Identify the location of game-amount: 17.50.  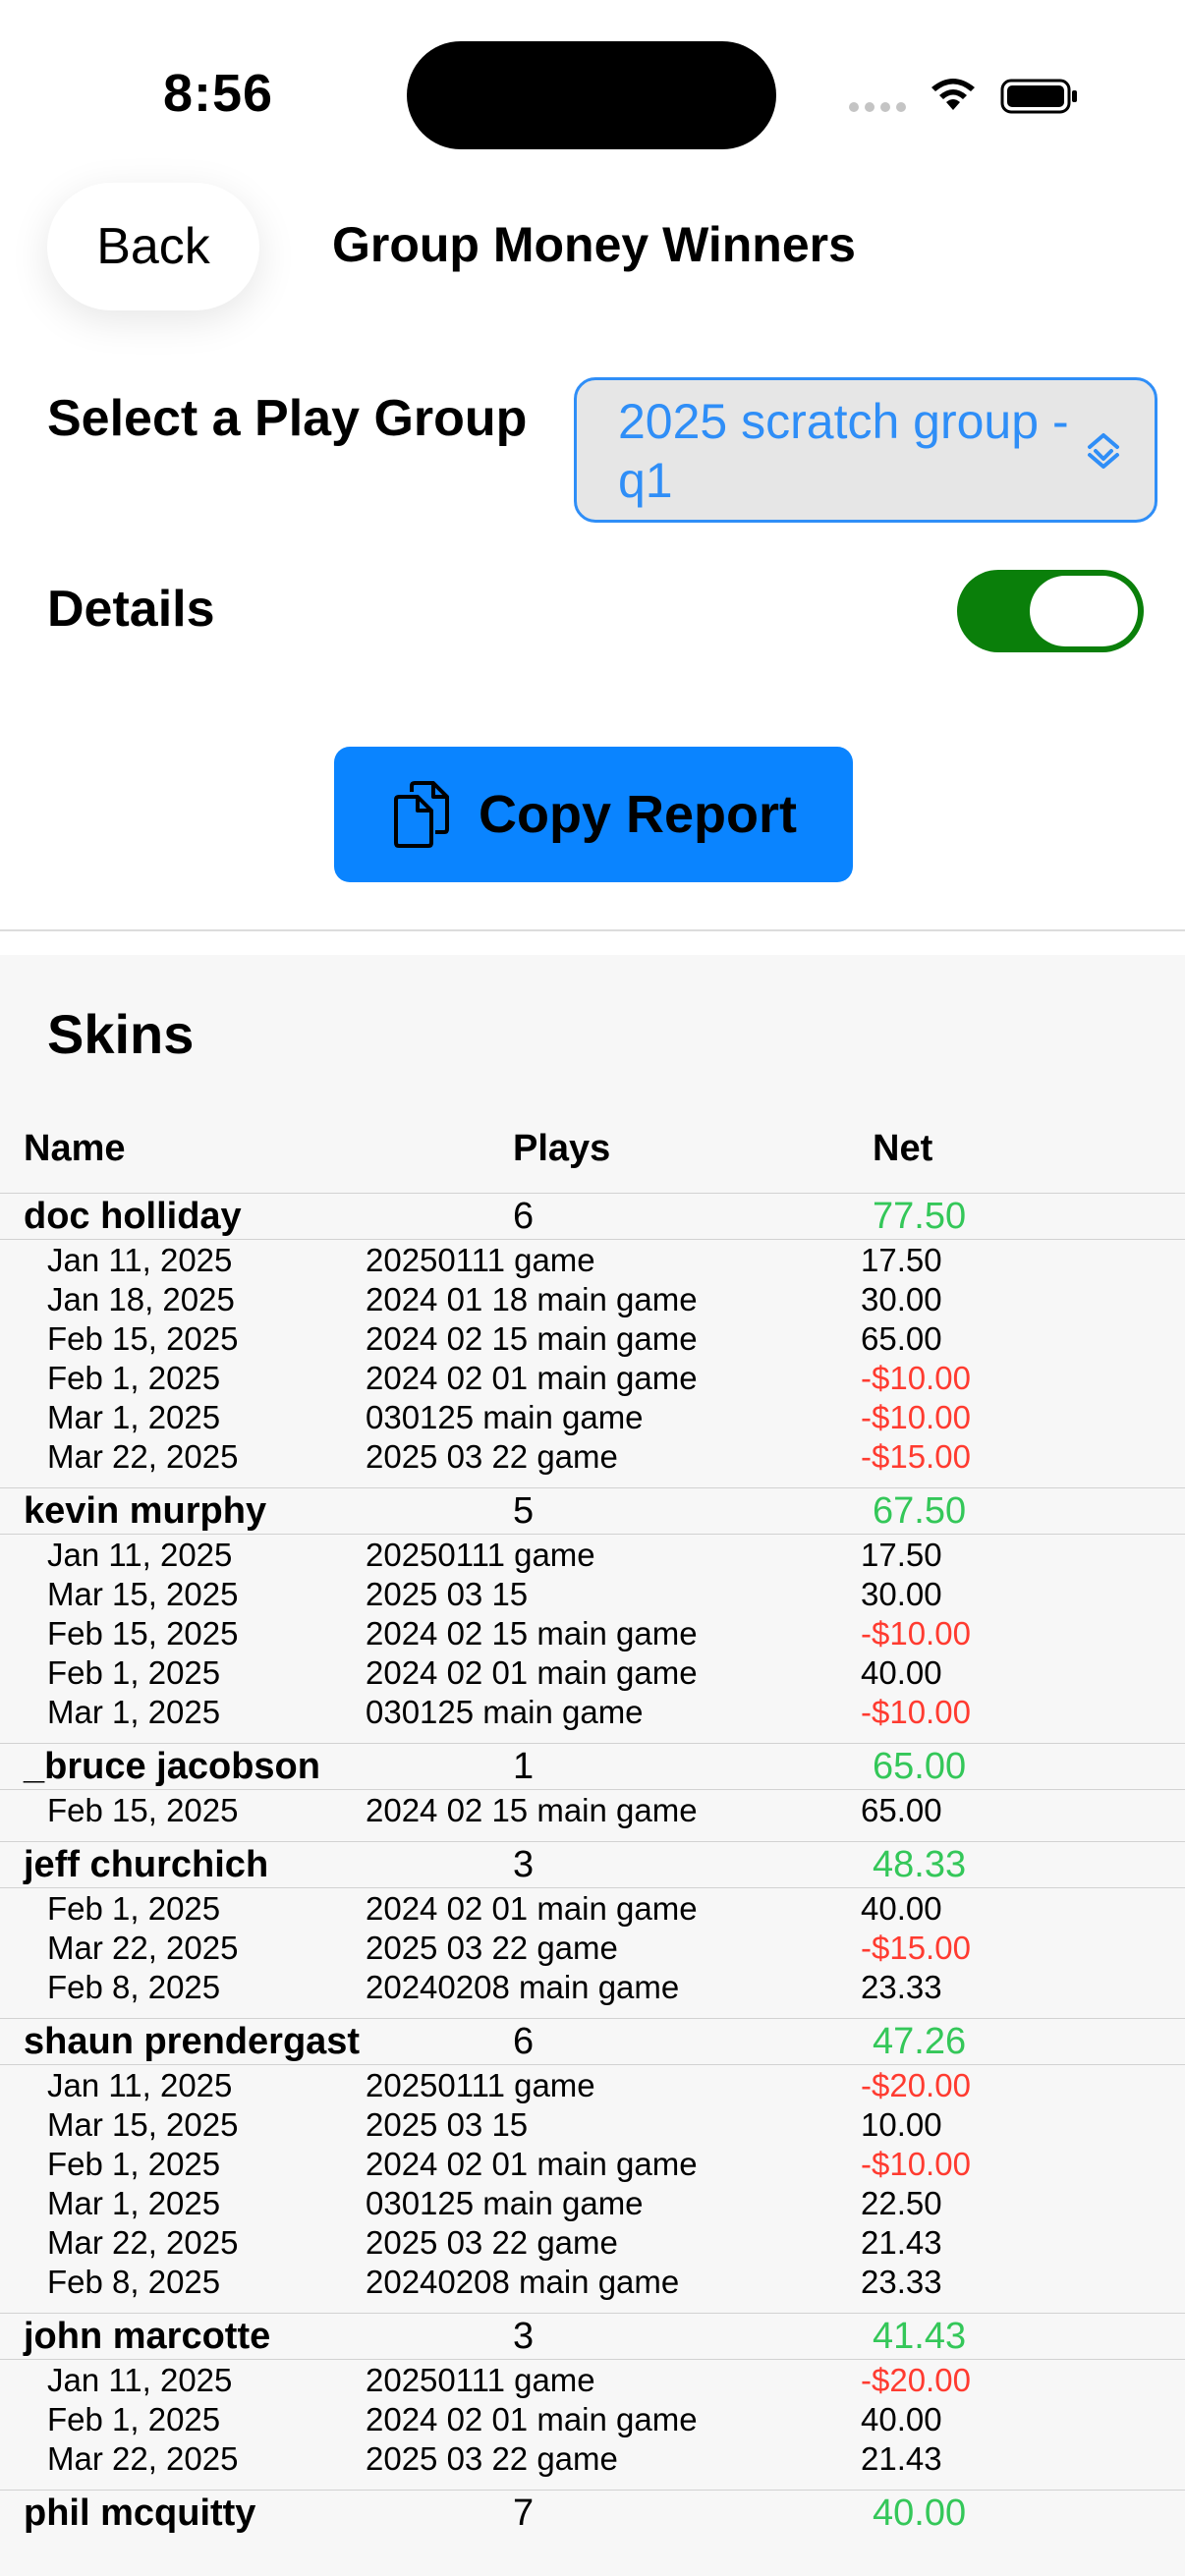
(902, 1555).